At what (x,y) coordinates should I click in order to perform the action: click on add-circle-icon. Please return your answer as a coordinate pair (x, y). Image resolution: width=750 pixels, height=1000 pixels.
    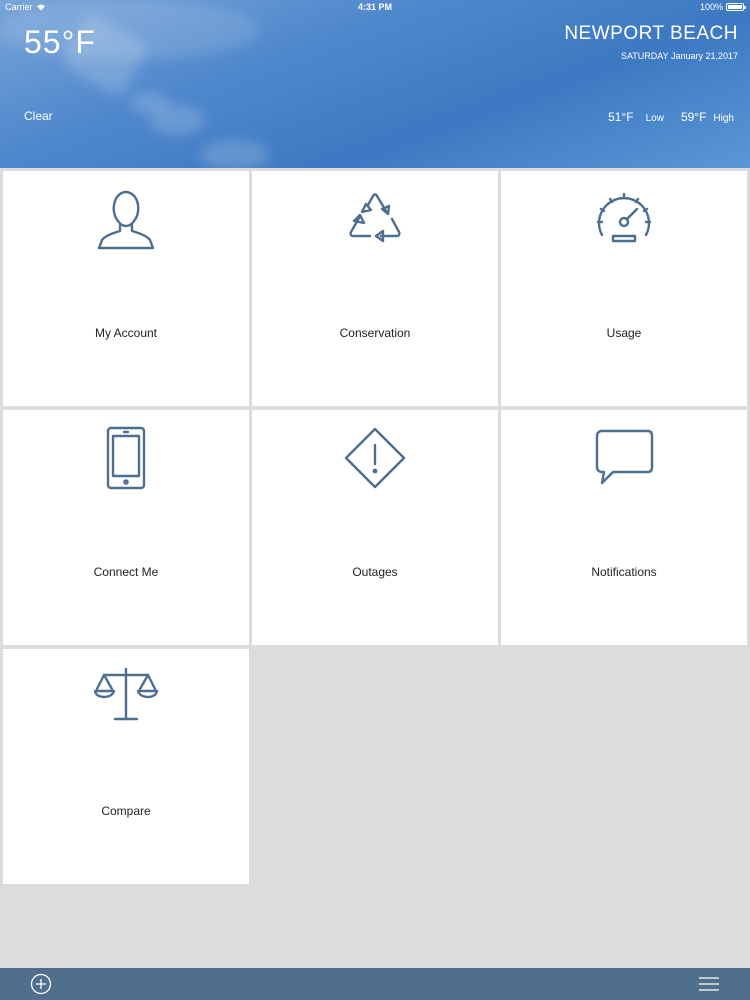
    Looking at the image, I should click on (41, 984).